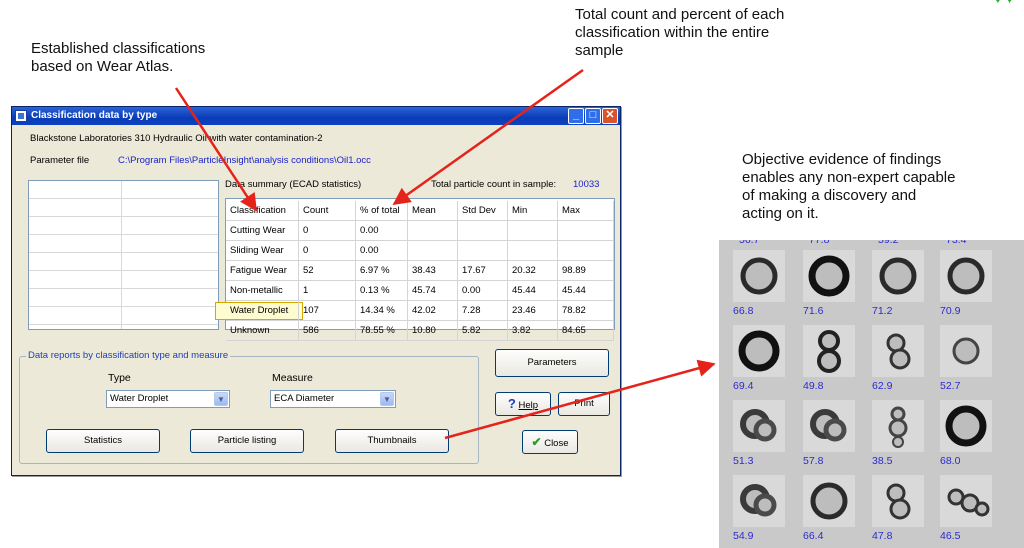 The width and height of the screenshot is (1024, 548). What do you see at coordinates (382, 311) in the screenshot?
I see `table-cell: 14.34 %` at bounding box center [382, 311].